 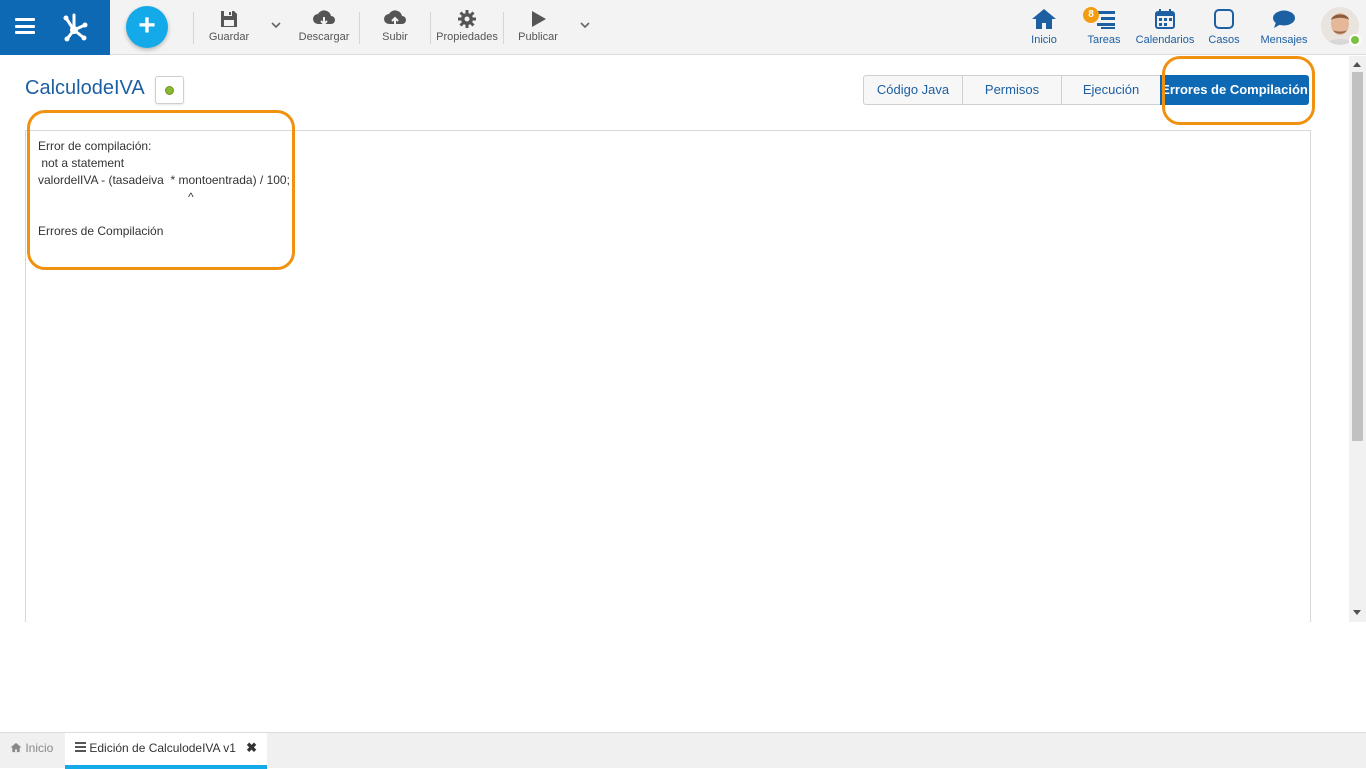 What do you see at coordinates (913, 90) in the screenshot?
I see `tab-java-code: Código Java` at bounding box center [913, 90].